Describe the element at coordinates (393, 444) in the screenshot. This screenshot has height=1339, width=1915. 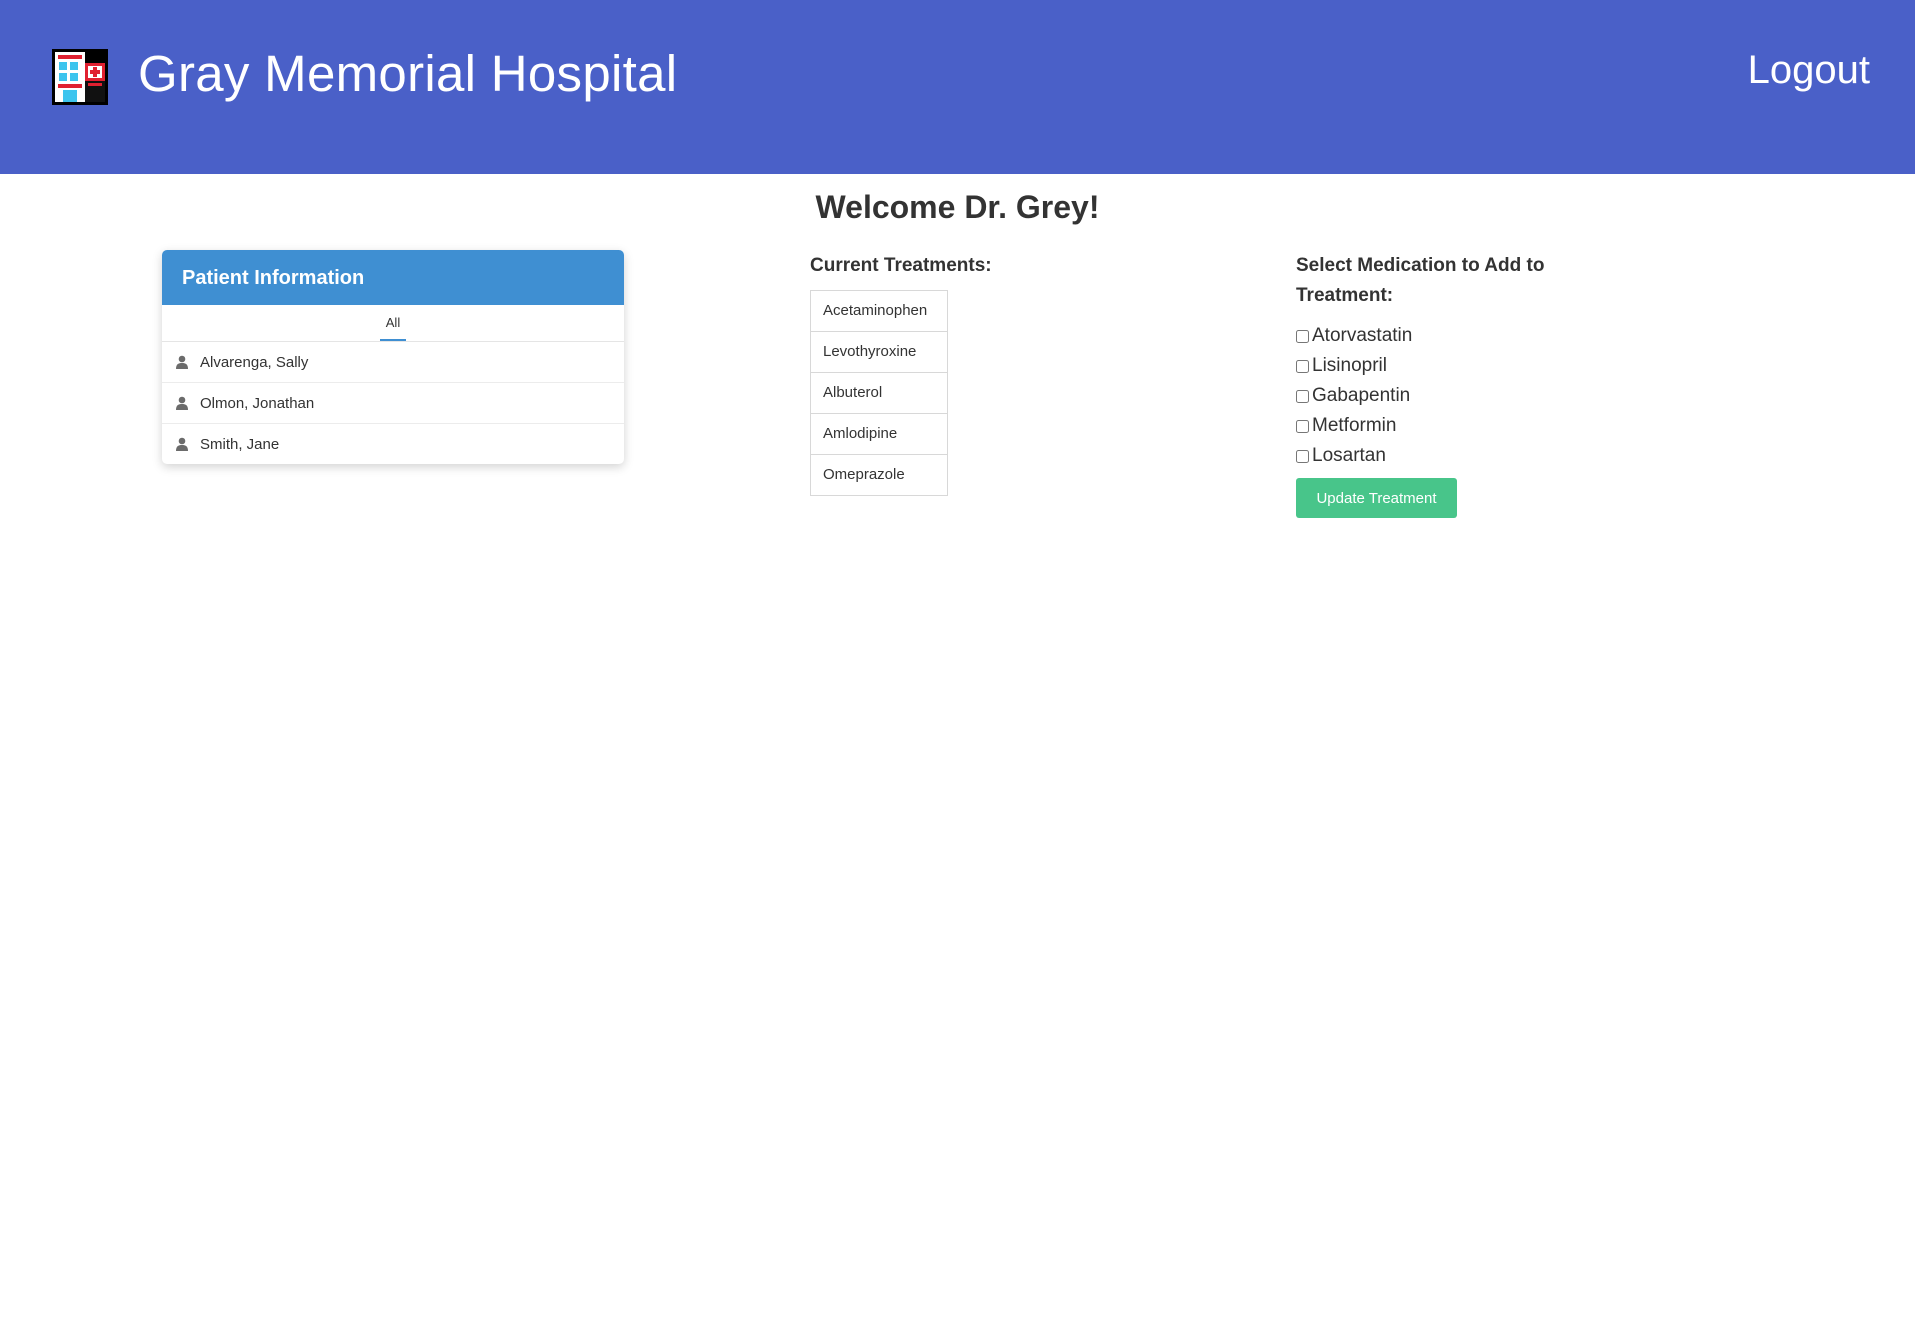
I see `patient-row: Smith, Jane` at that location.